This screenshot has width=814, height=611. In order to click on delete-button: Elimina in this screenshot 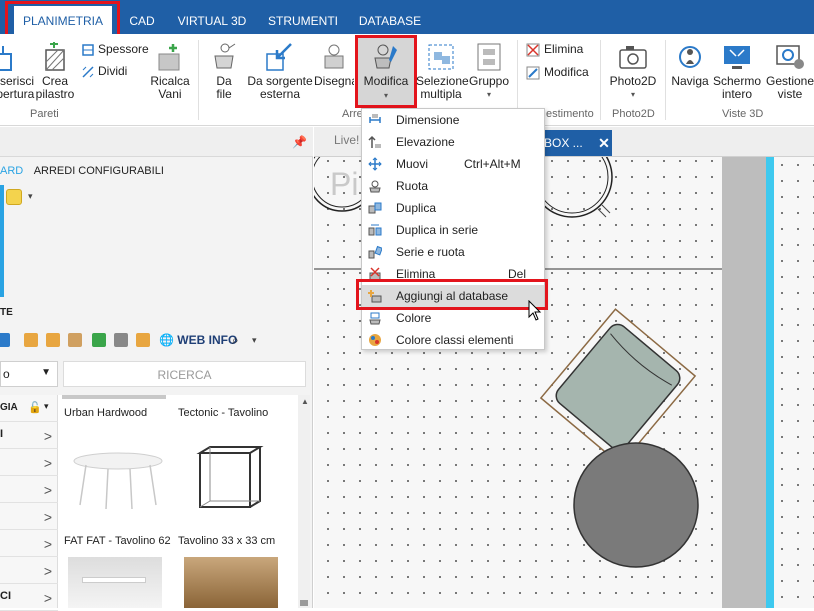, I will do `click(554, 49)`.